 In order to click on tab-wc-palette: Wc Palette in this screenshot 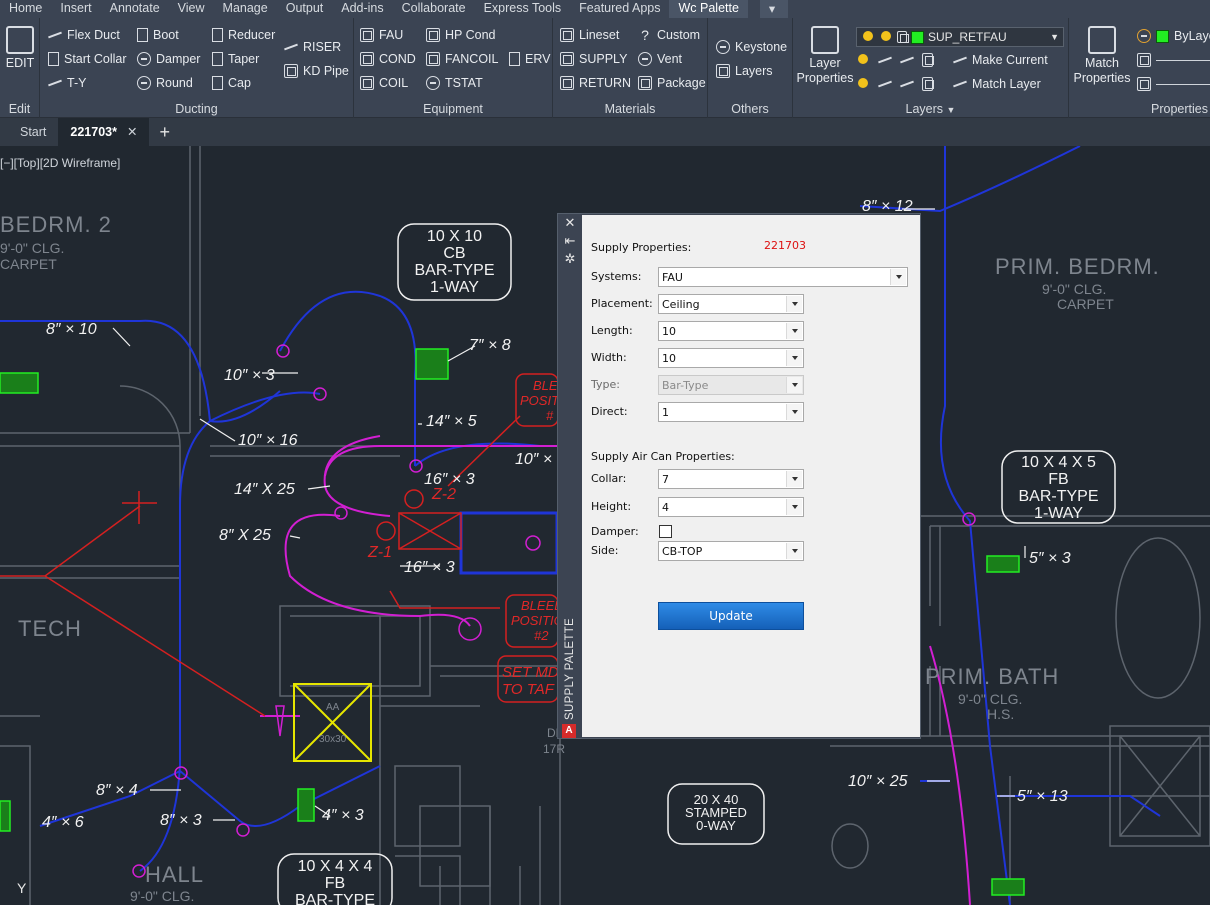, I will do `click(708, 9)`.